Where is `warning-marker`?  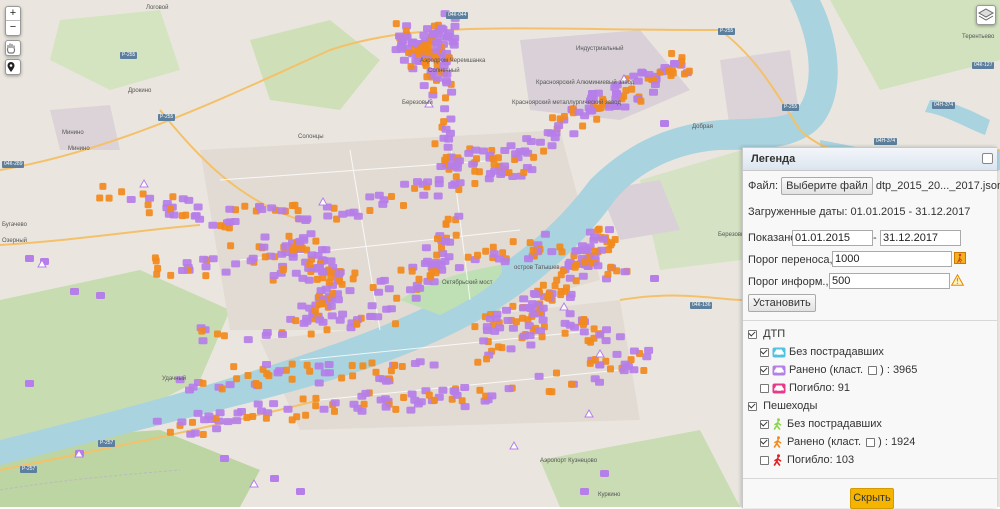 warning-marker is located at coordinates (600, 353).